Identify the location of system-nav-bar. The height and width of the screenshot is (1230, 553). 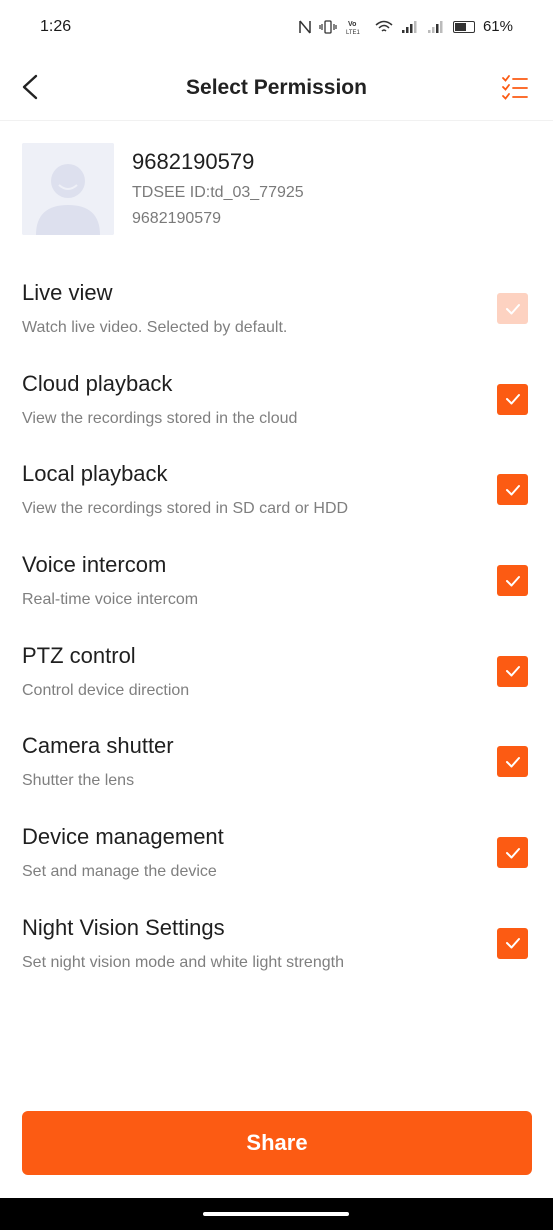
(276, 1214).